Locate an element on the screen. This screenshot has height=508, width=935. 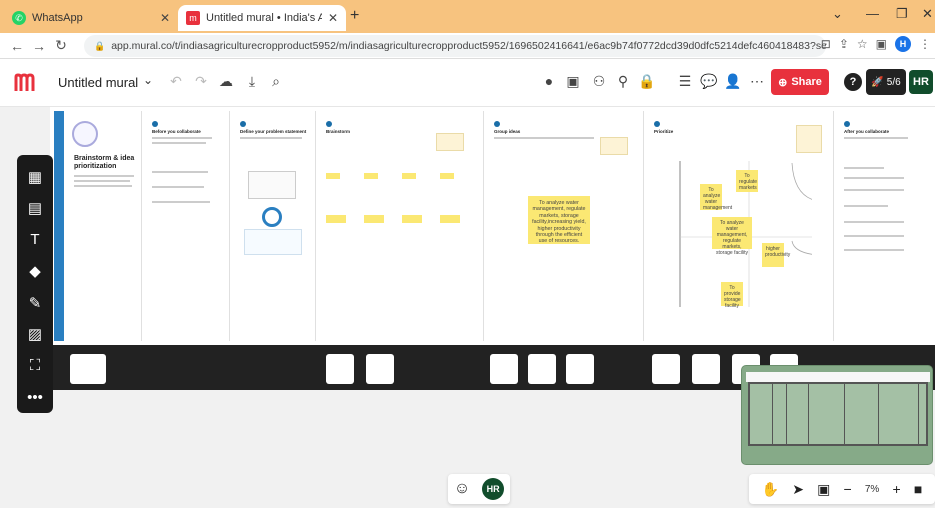
chevron-down-icon: ⌄ is located at coordinates (148, 80).